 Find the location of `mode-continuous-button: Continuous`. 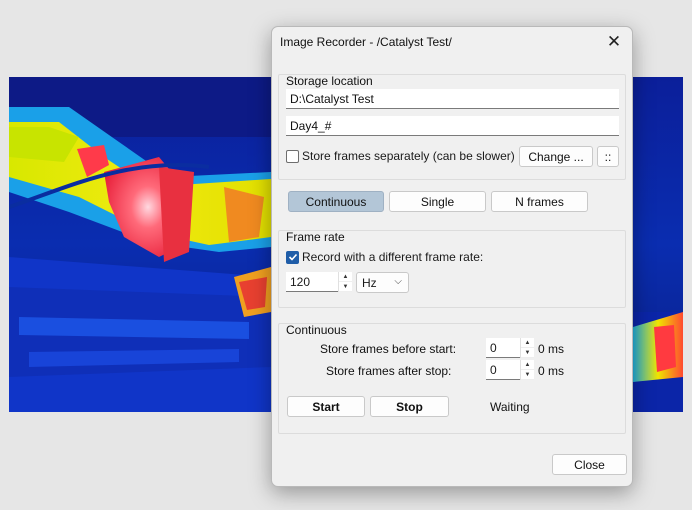

mode-continuous-button: Continuous is located at coordinates (336, 201).